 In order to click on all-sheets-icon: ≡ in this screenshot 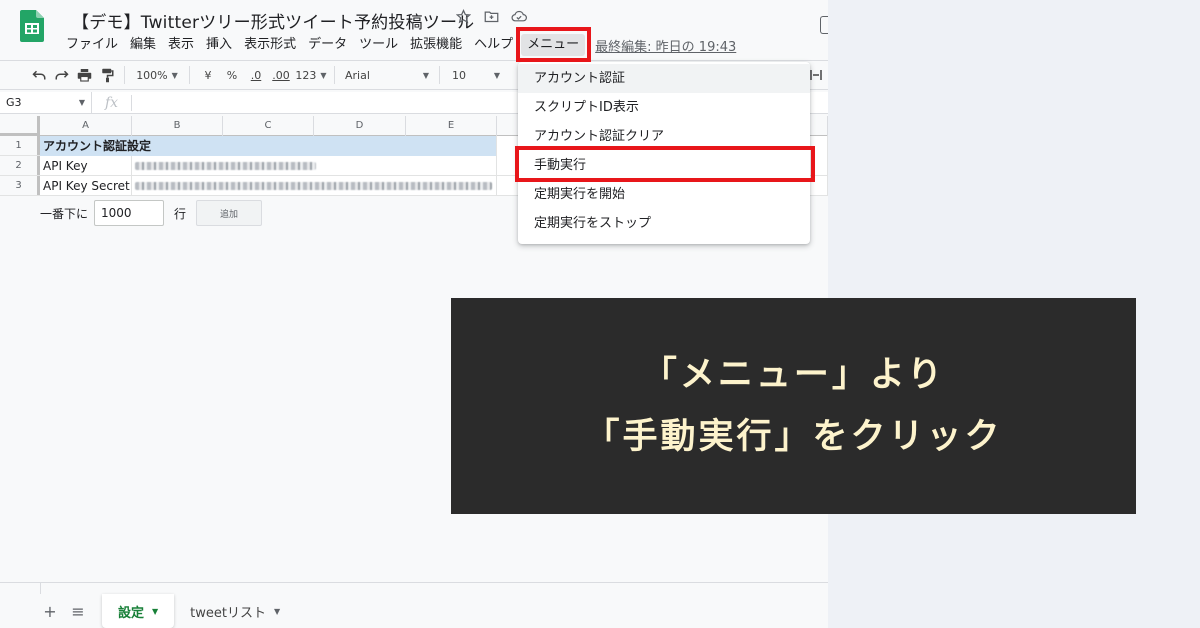, I will do `click(78, 611)`.